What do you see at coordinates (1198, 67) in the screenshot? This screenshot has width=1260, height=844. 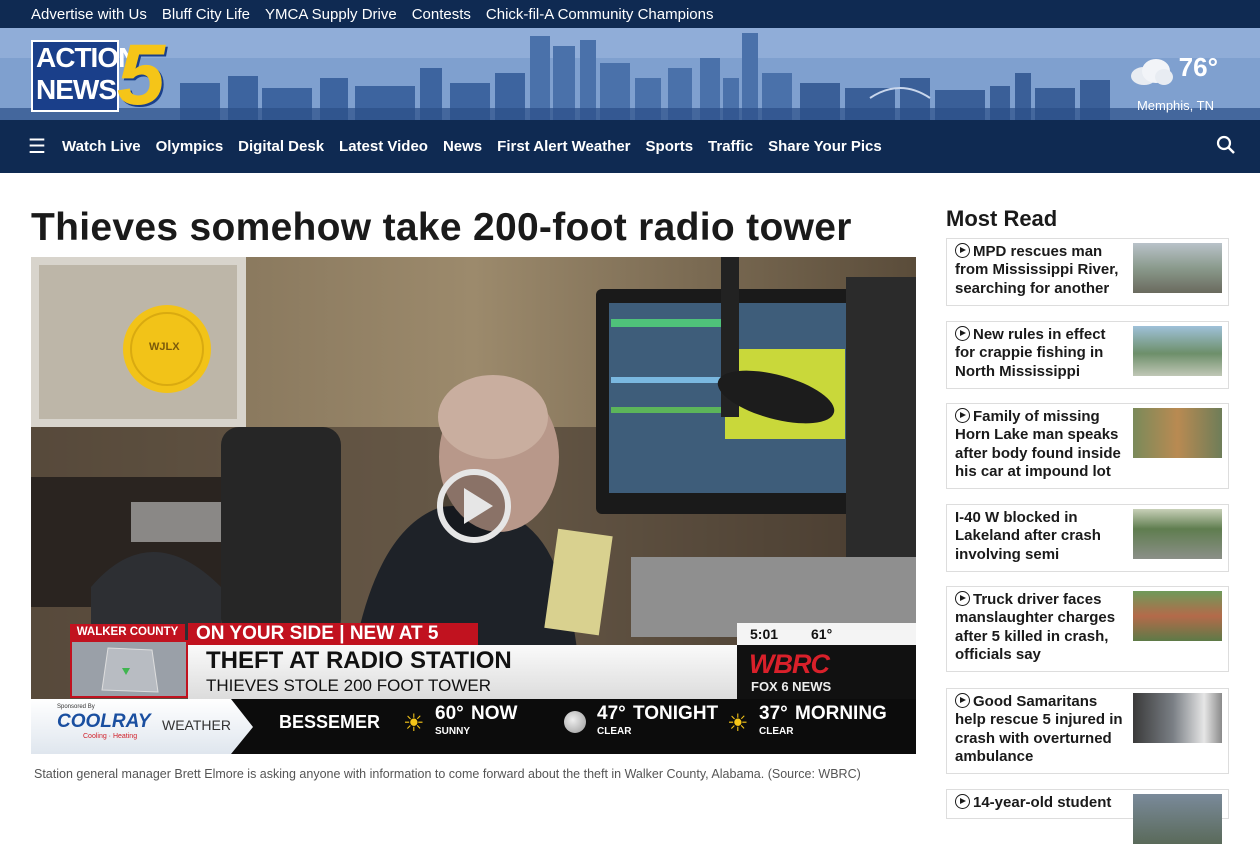 I see `weather-temp: 76°` at bounding box center [1198, 67].